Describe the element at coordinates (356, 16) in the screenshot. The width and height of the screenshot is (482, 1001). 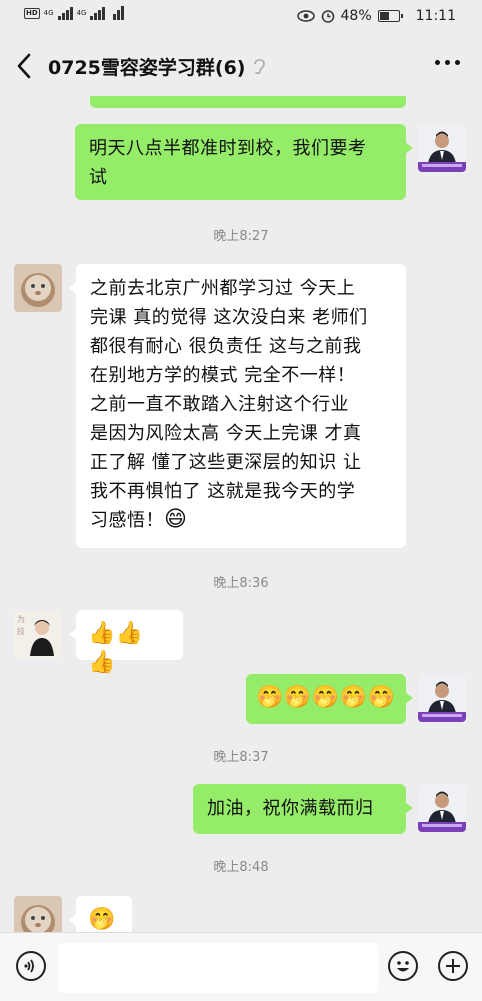
I see `battery-percent: 48%` at that location.